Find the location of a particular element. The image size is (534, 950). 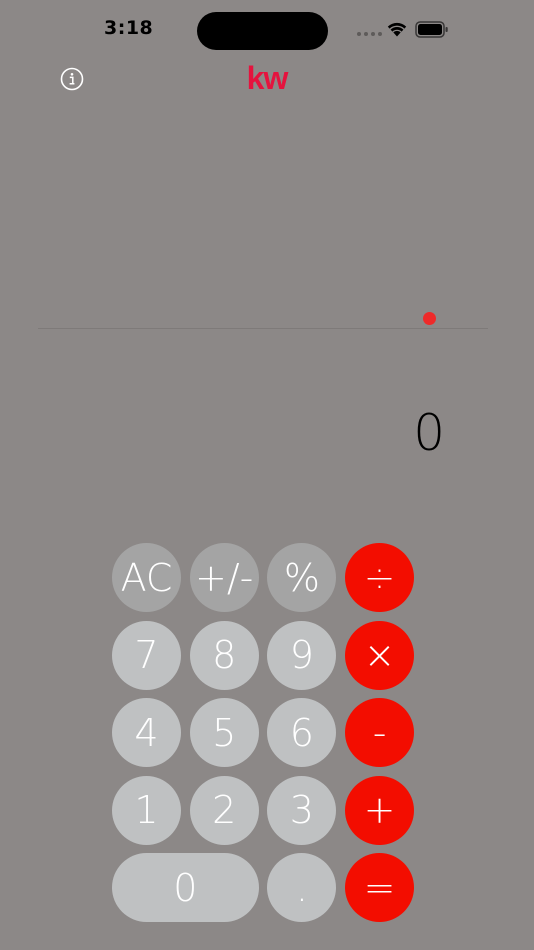

display-divider is located at coordinates (263, 328).